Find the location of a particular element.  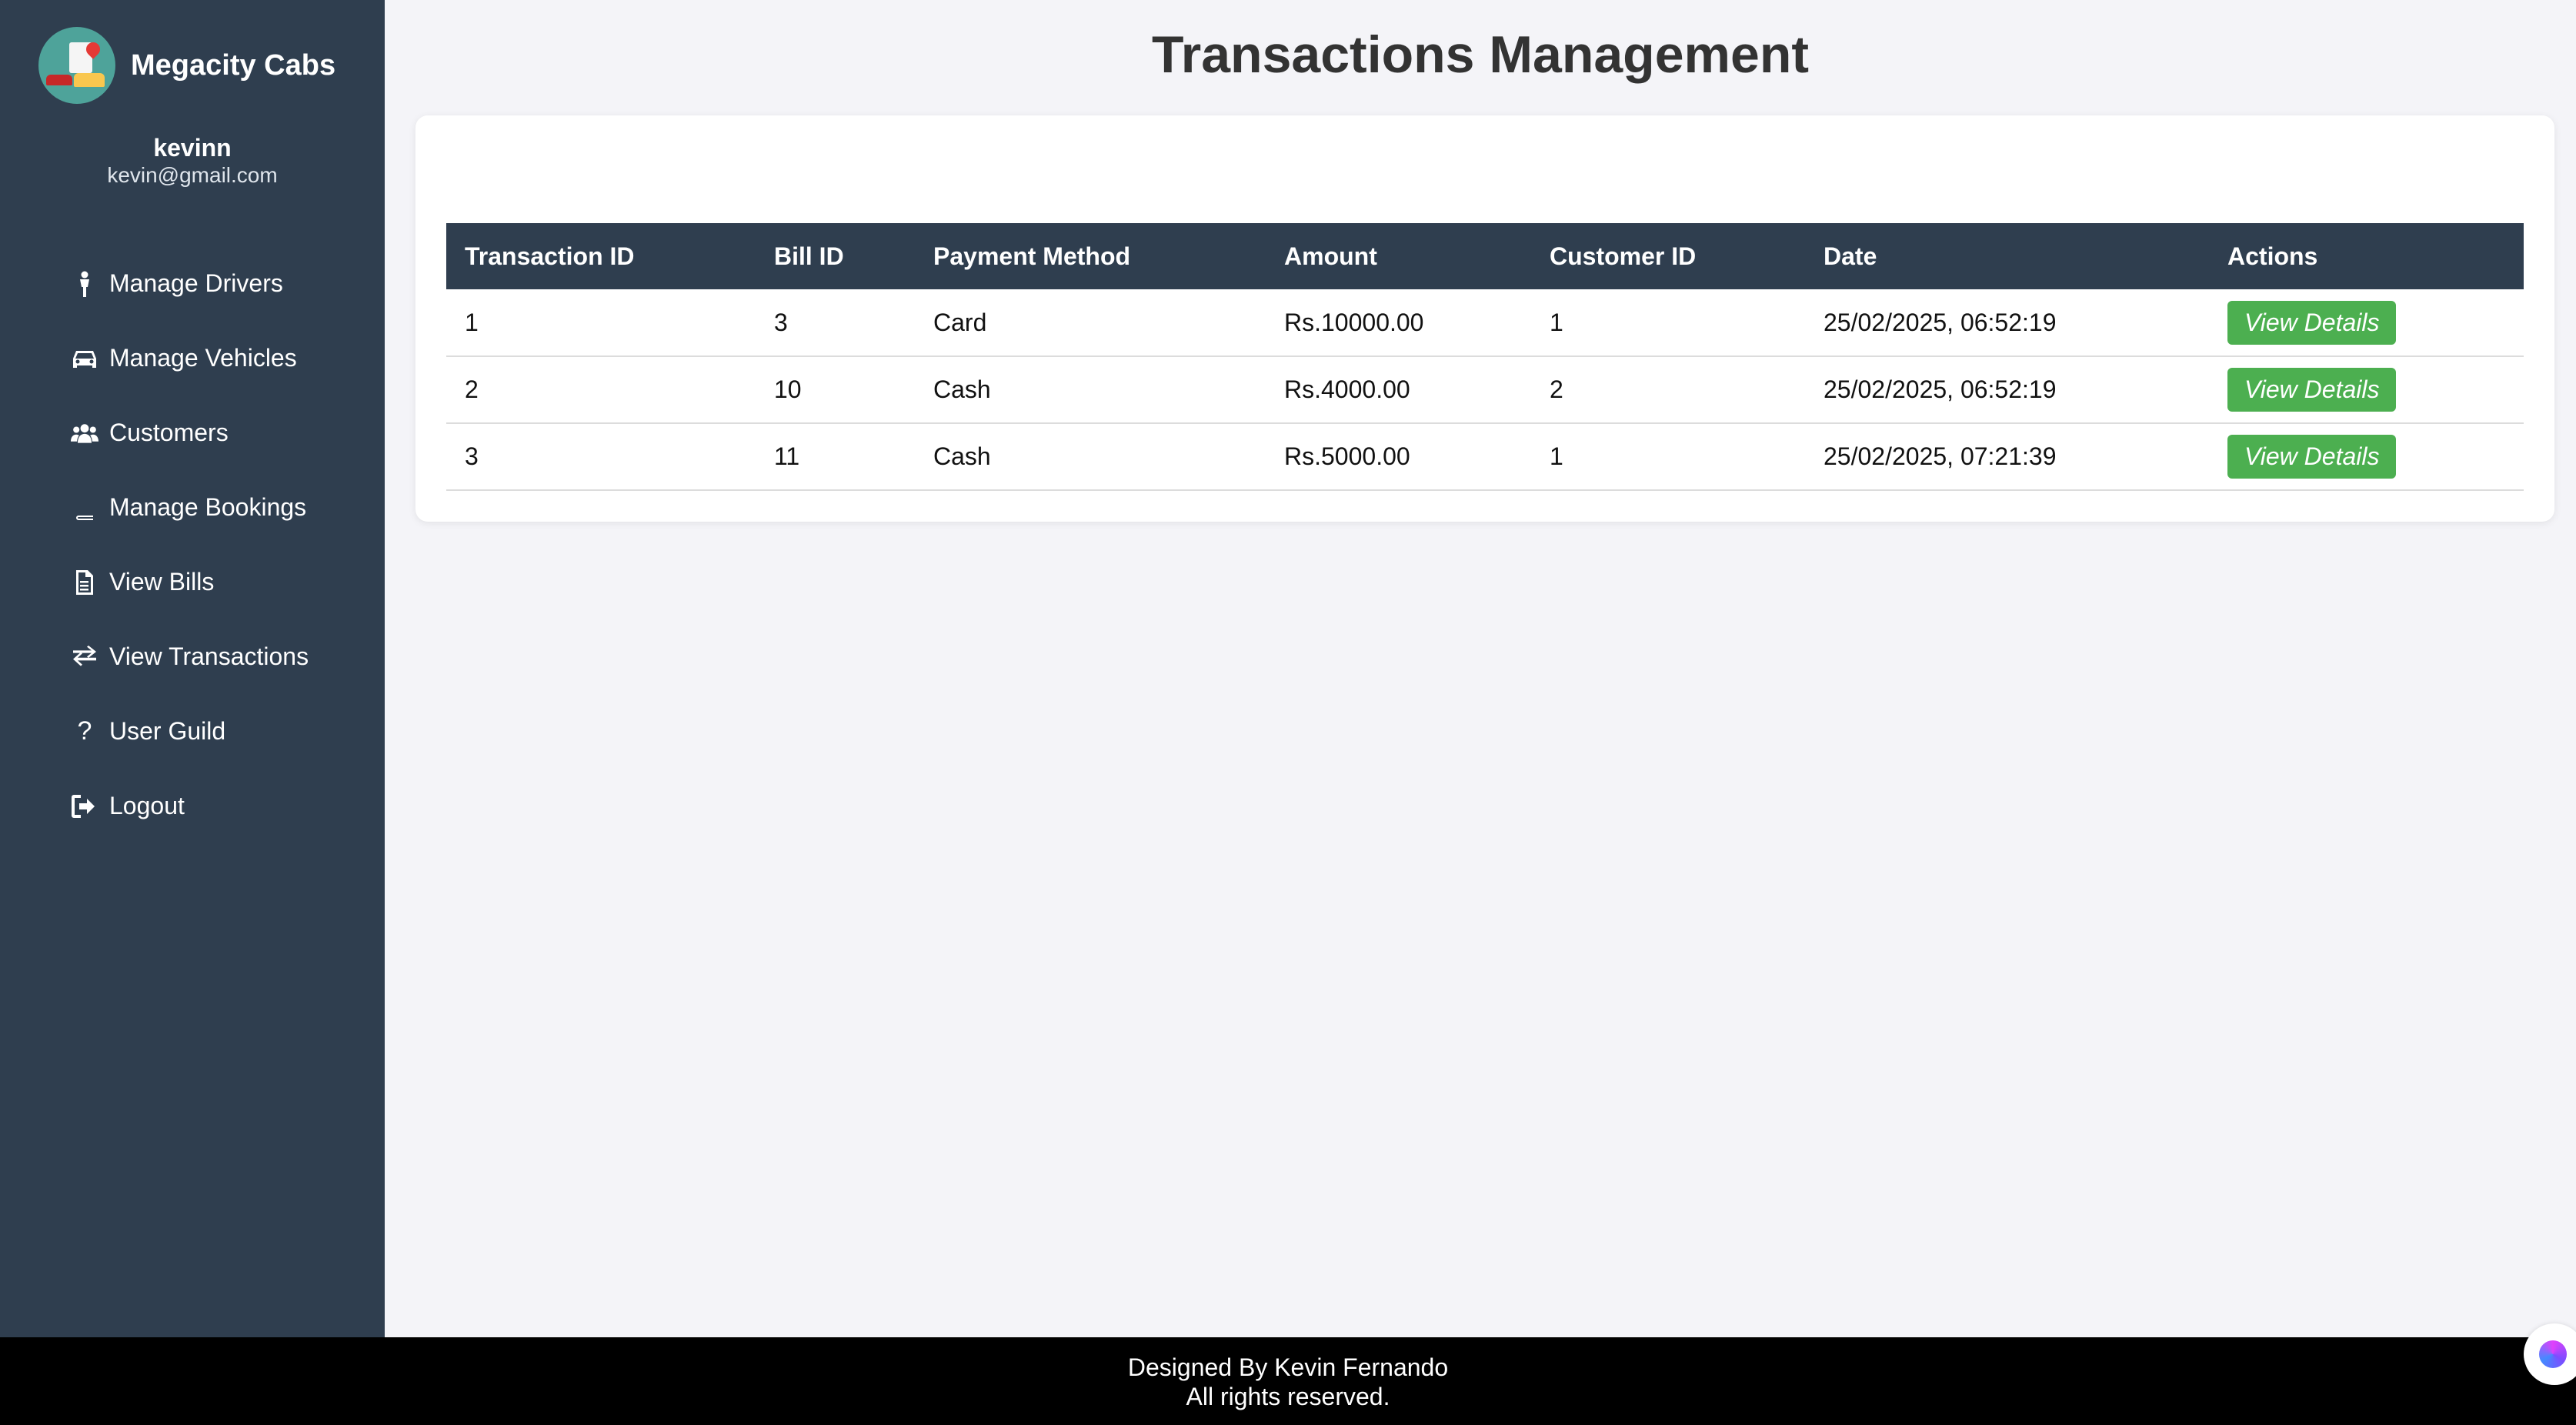

cell-transaction-id: 2 is located at coordinates (601, 390).